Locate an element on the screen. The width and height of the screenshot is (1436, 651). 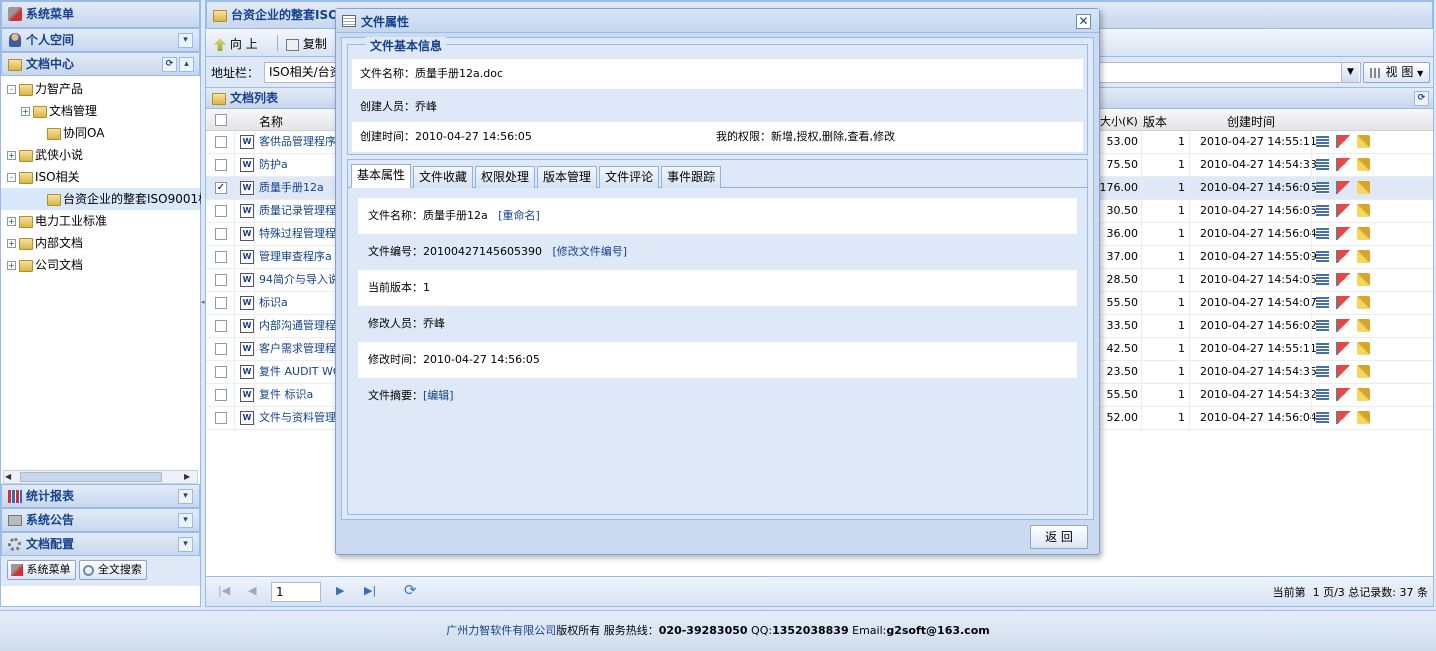
edit-number-link: [修改文件编号] is located at coordinates (589, 251).